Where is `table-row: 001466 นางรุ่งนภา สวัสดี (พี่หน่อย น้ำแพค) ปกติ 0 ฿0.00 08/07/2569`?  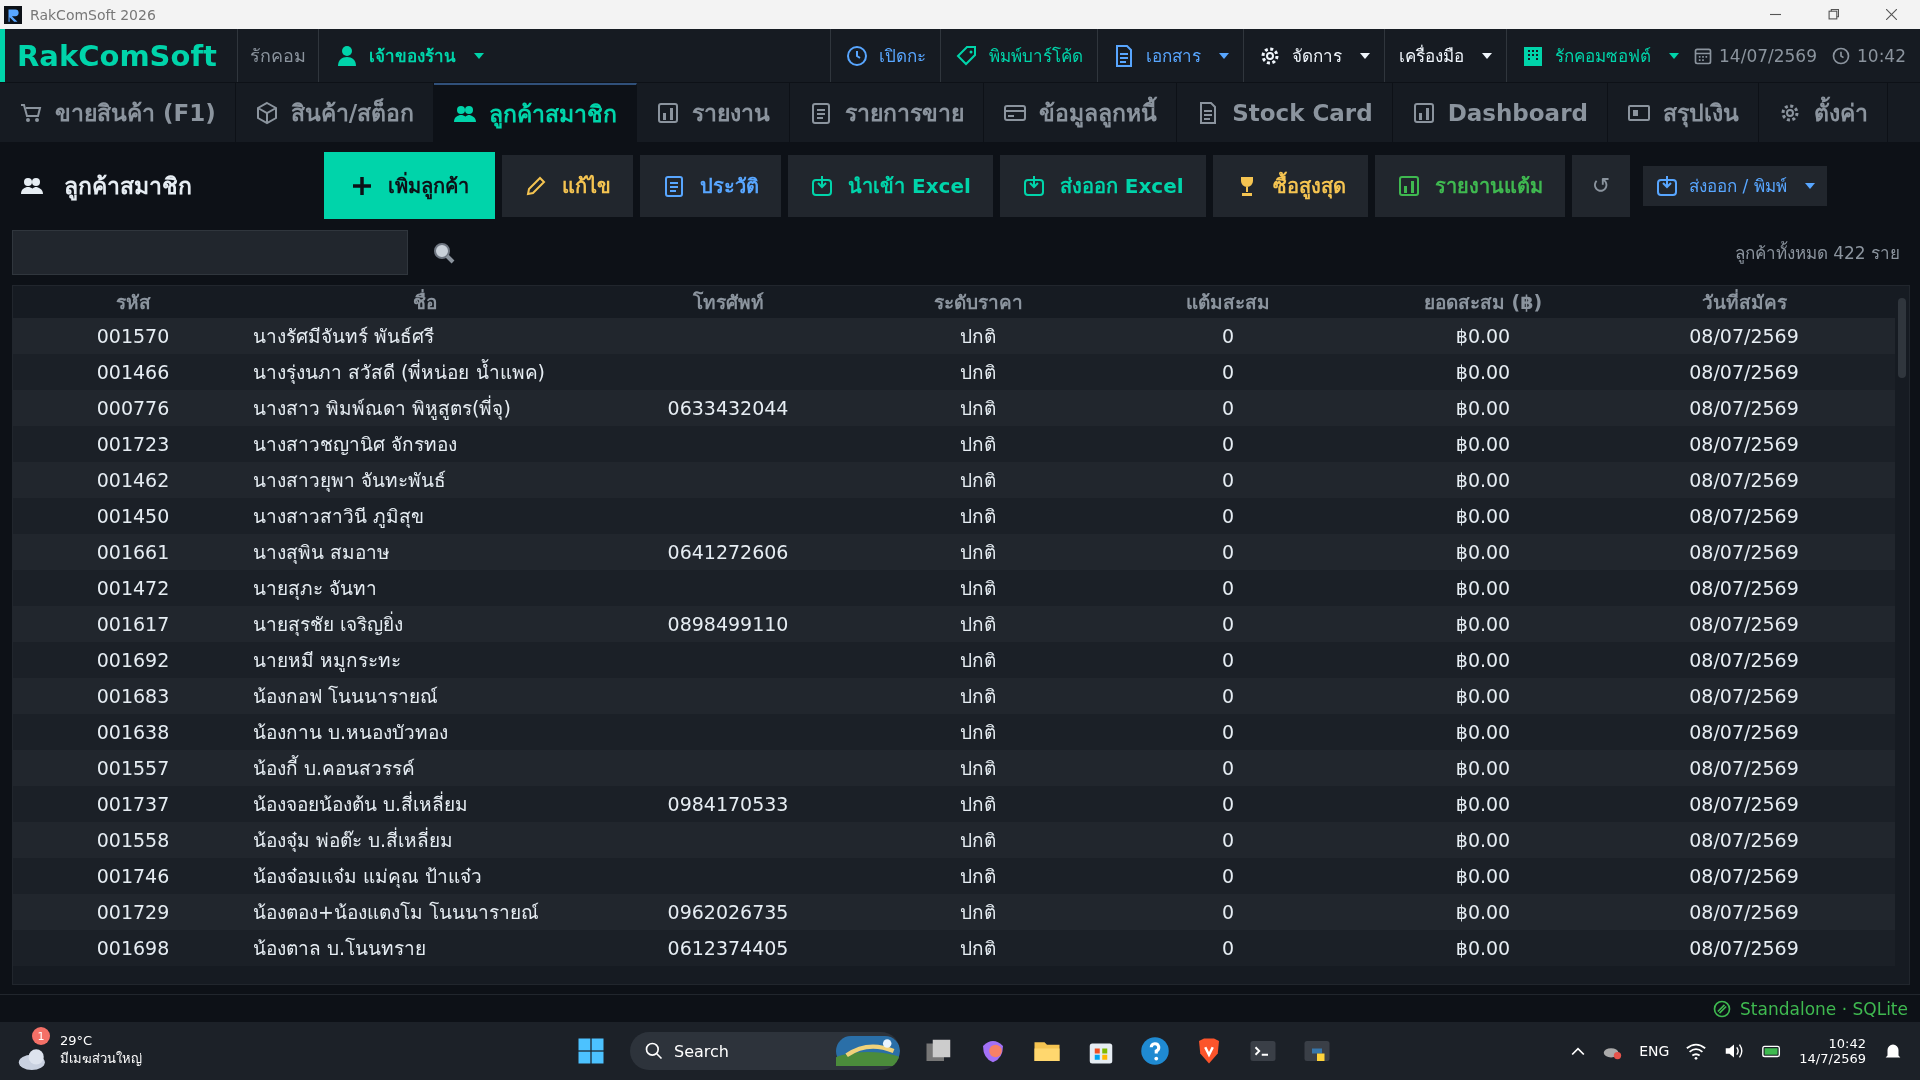
table-row: 001466 นางรุ่งนภา สวัสดี (พี่หน่อย น้ำแพค) ปกติ 0 ฿0.00 08/07/2569 is located at coordinates (954, 372).